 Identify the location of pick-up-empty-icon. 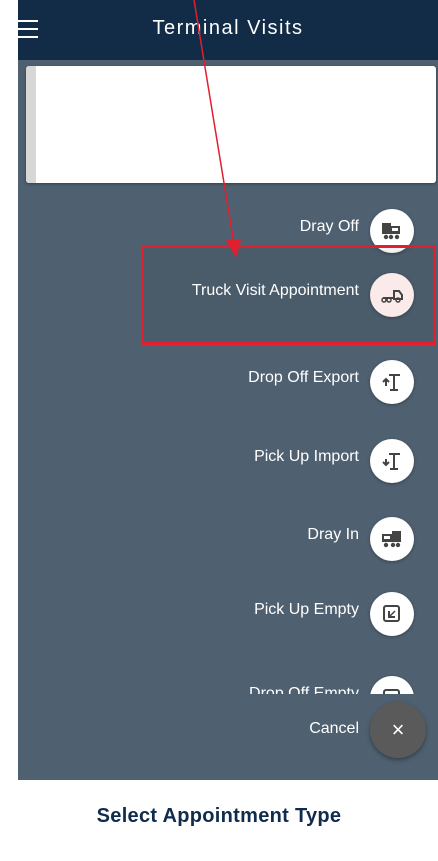
(392, 614).